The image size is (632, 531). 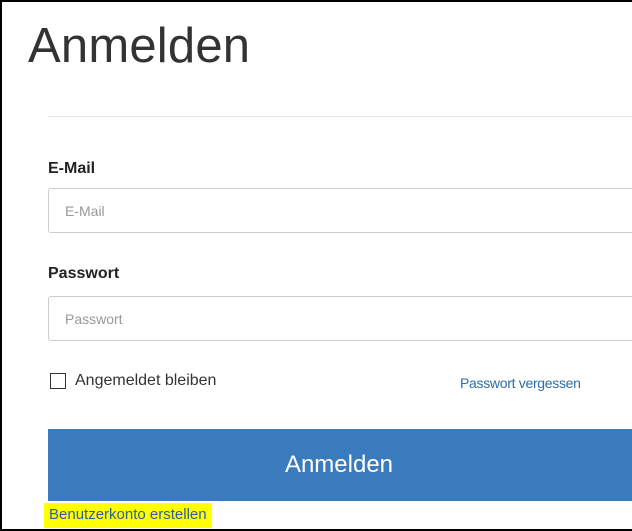 I want to click on forgot-password-link: Passwort vergessen, so click(x=520, y=383).